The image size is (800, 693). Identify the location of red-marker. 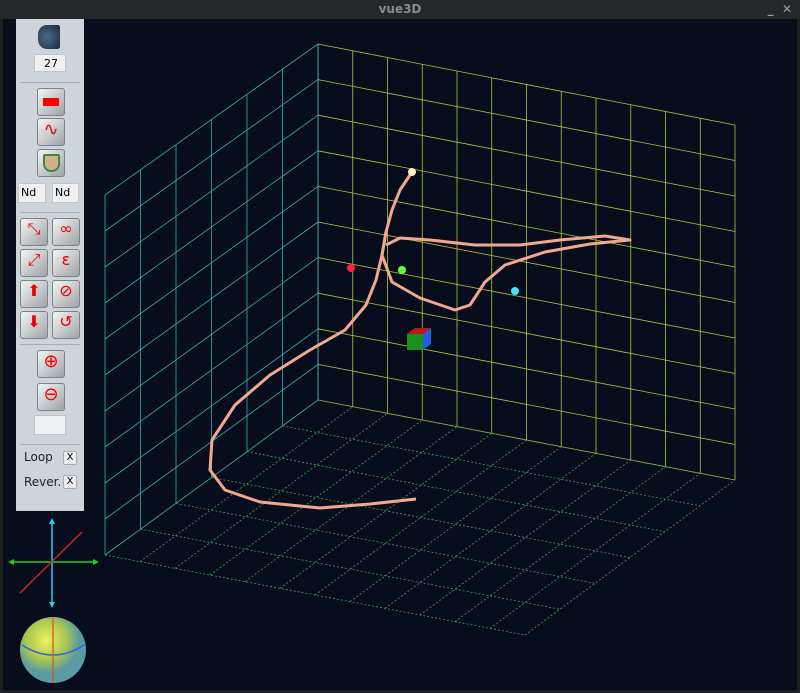
(351, 268).